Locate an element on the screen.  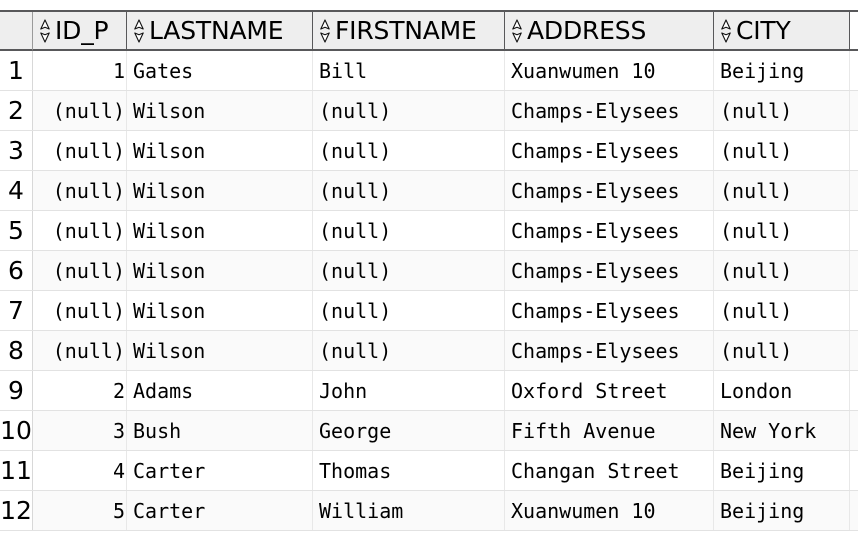
cell-lastname: Adams is located at coordinates (220, 390).